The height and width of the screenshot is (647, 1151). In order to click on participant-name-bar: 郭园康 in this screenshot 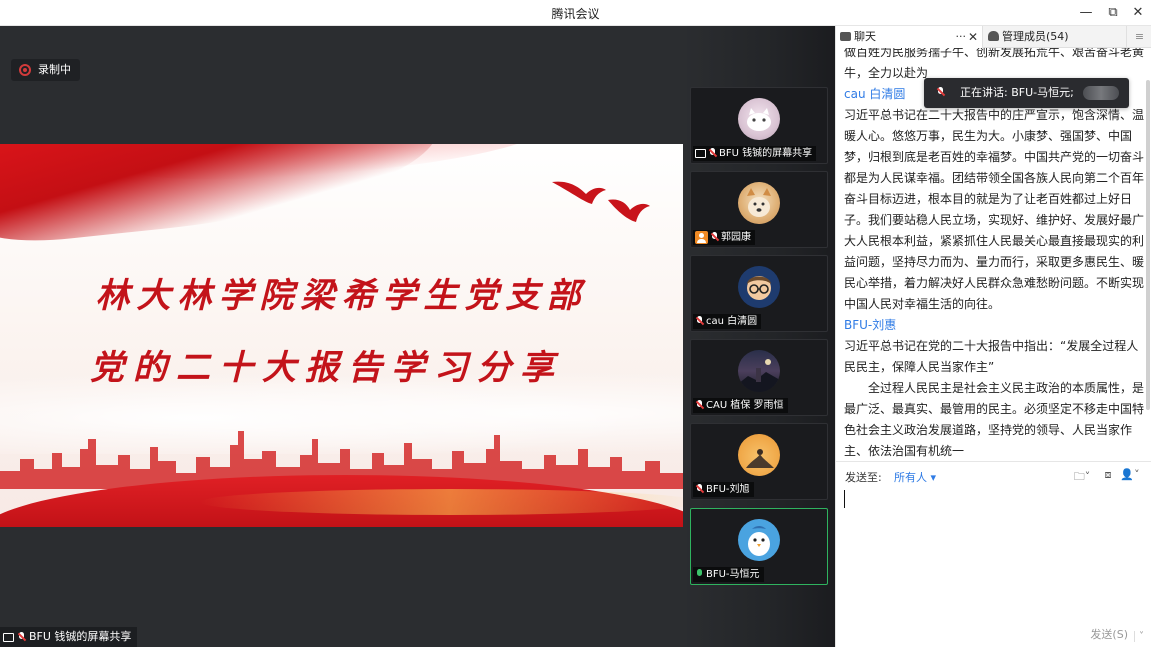, I will do `click(724, 237)`.